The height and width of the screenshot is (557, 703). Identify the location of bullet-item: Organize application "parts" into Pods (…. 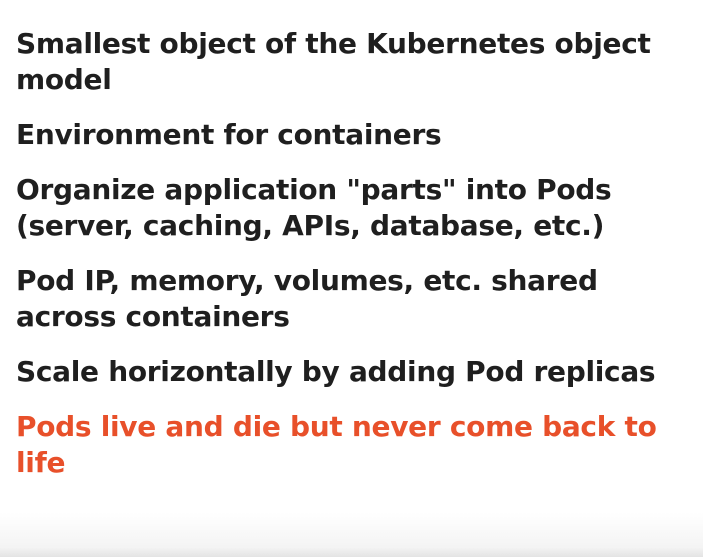
(314, 207).